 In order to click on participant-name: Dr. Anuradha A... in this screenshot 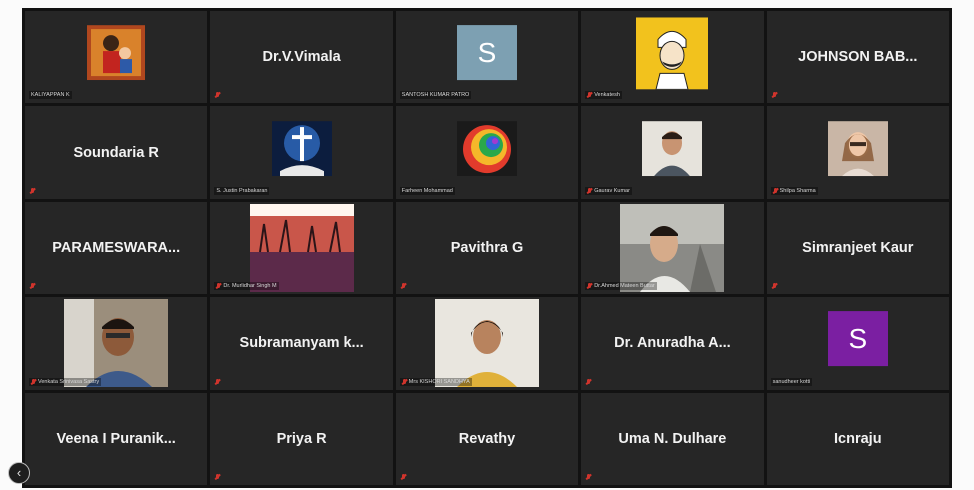, I will do `click(672, 343)`.